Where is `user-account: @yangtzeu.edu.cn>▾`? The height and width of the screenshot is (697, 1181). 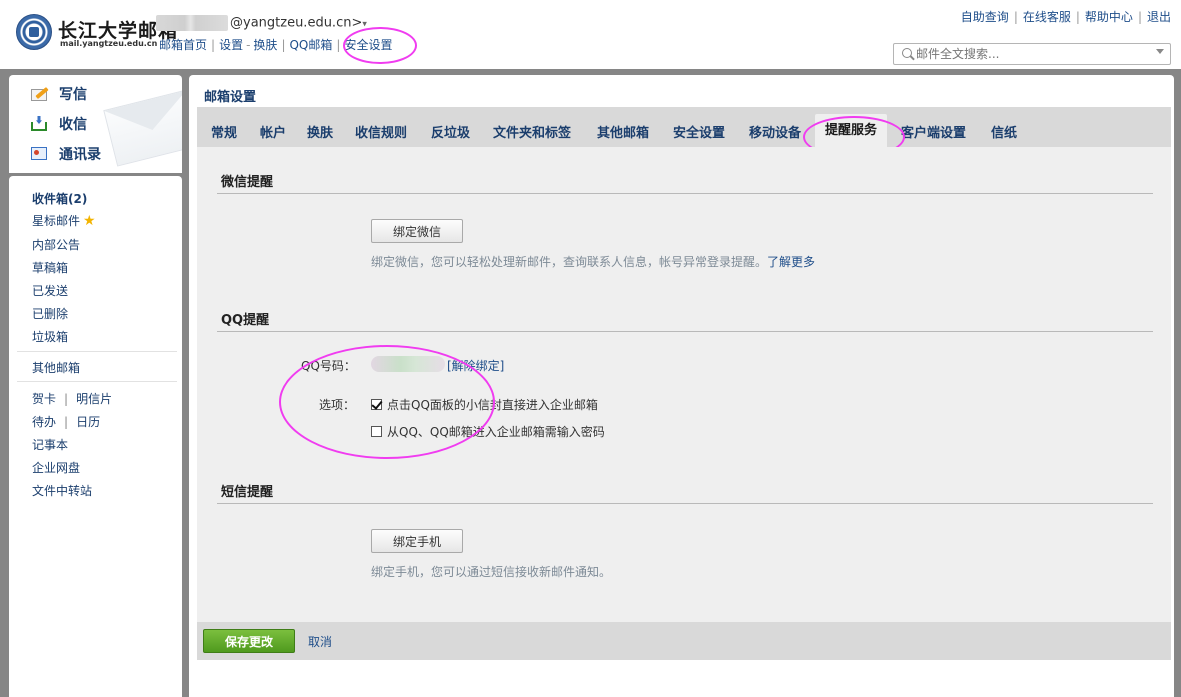
user-account: @yangtzeu.edu.cn>▾ is located at coordinates (261, 23).